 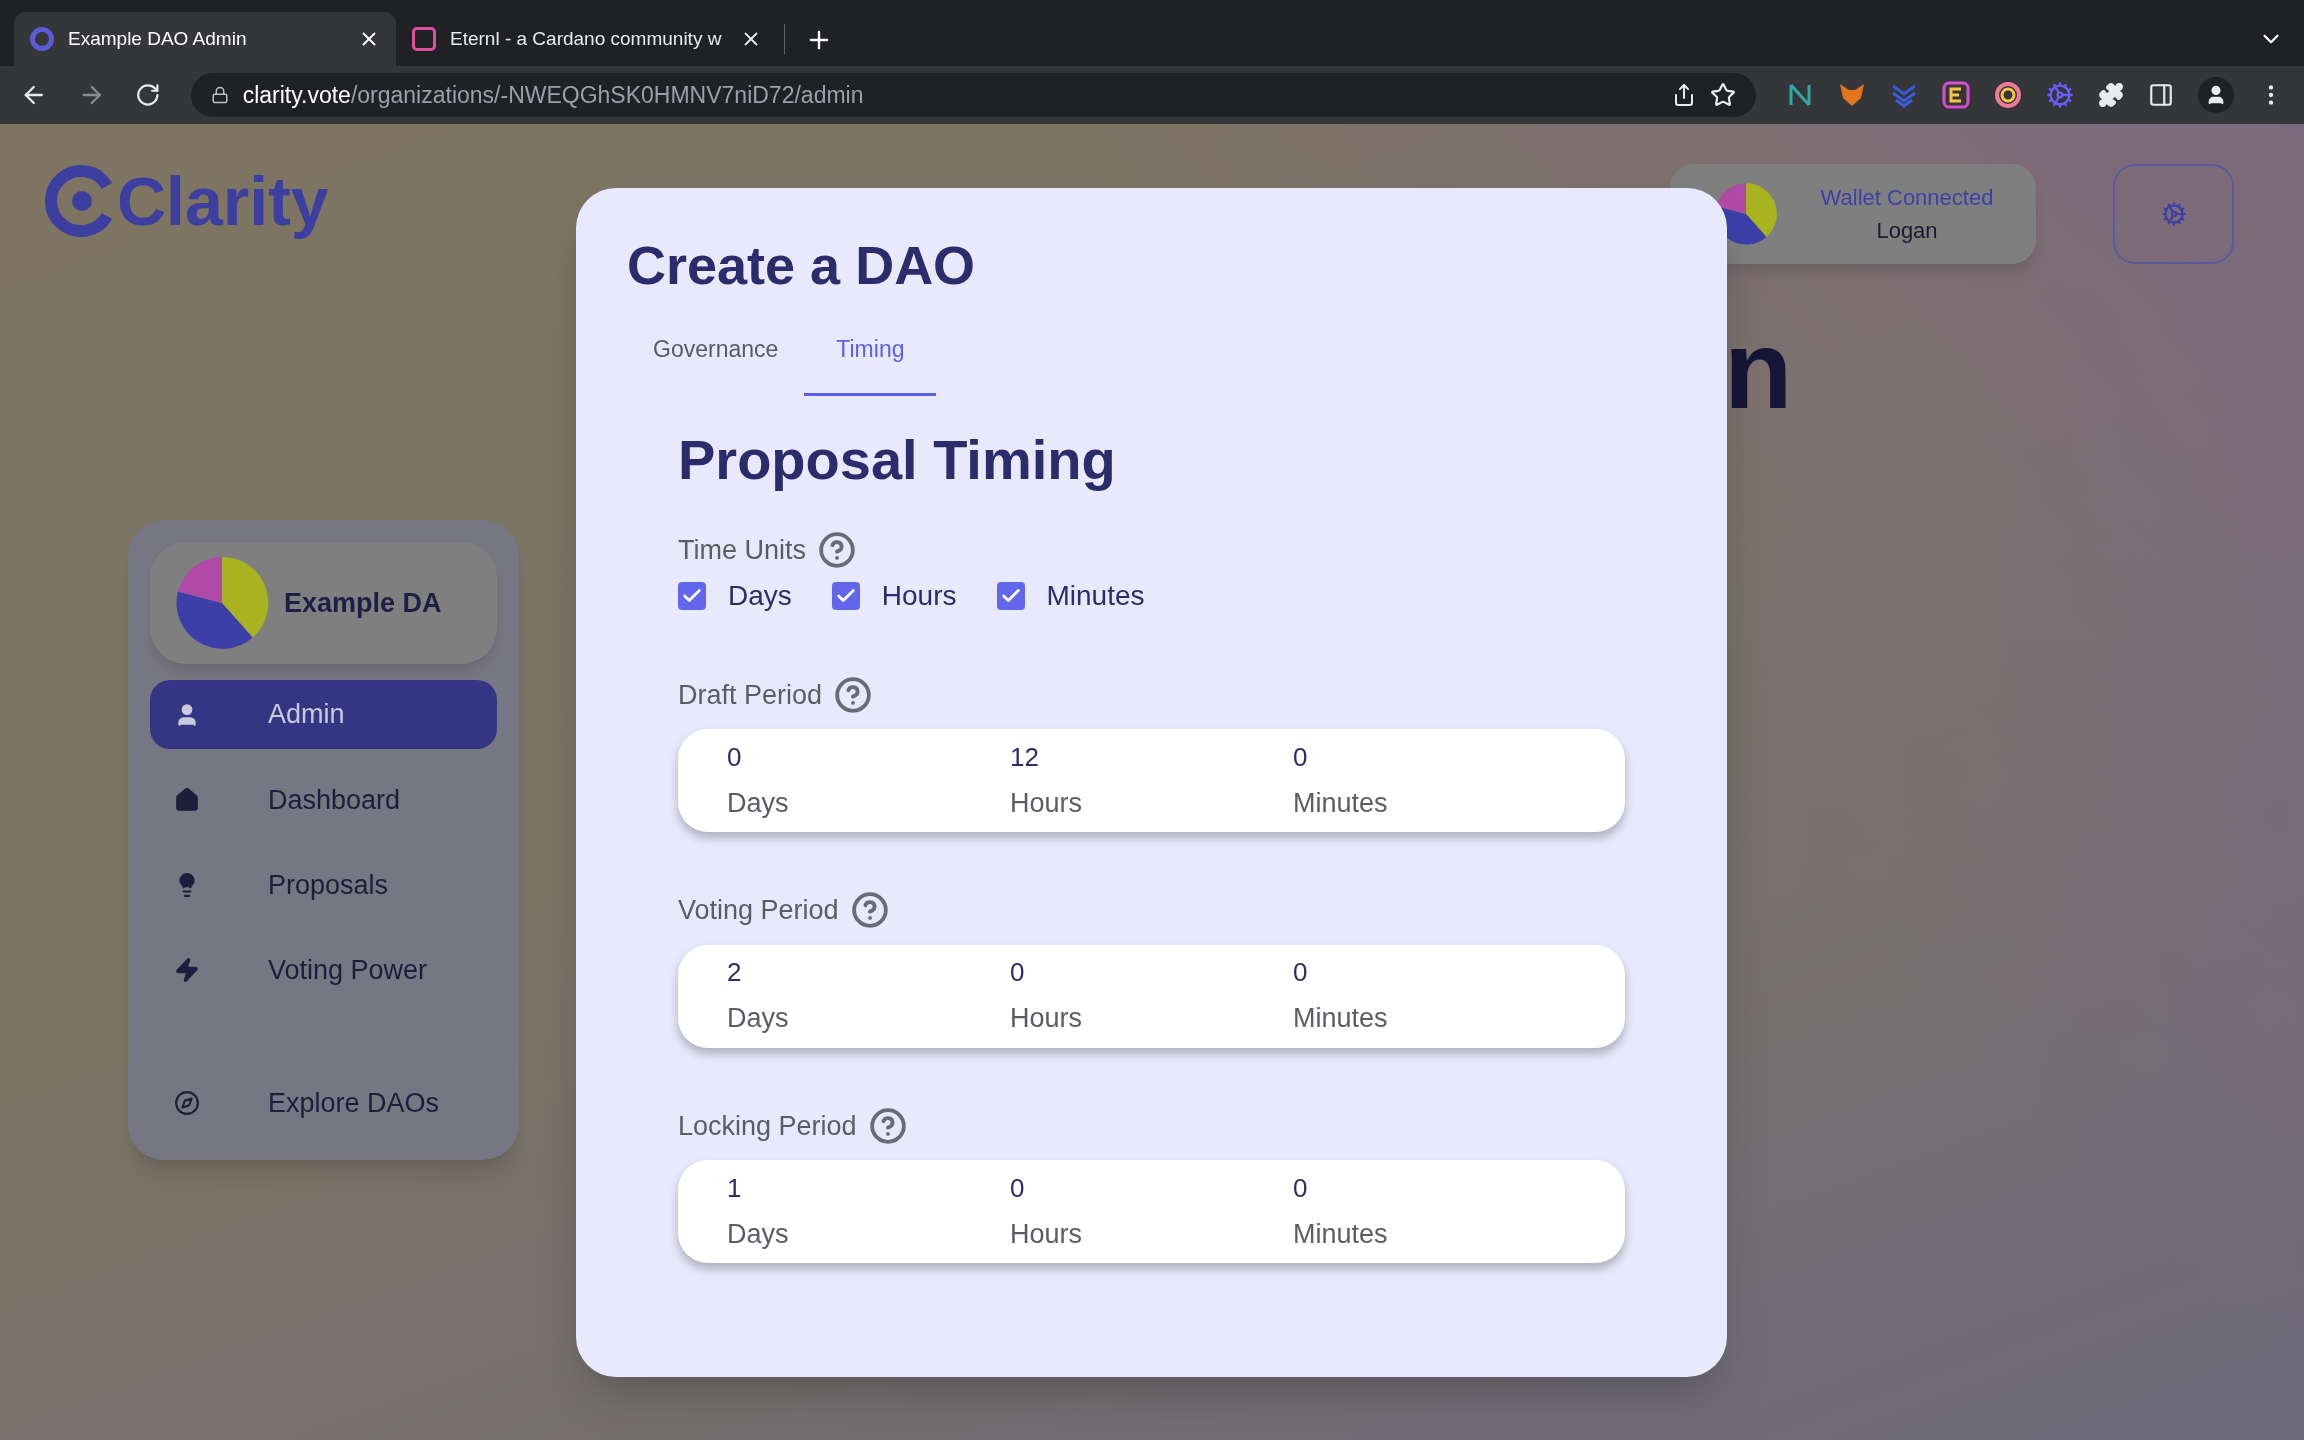 I want to click on modal-title: Create a DAO, so click(x=802, y=265).